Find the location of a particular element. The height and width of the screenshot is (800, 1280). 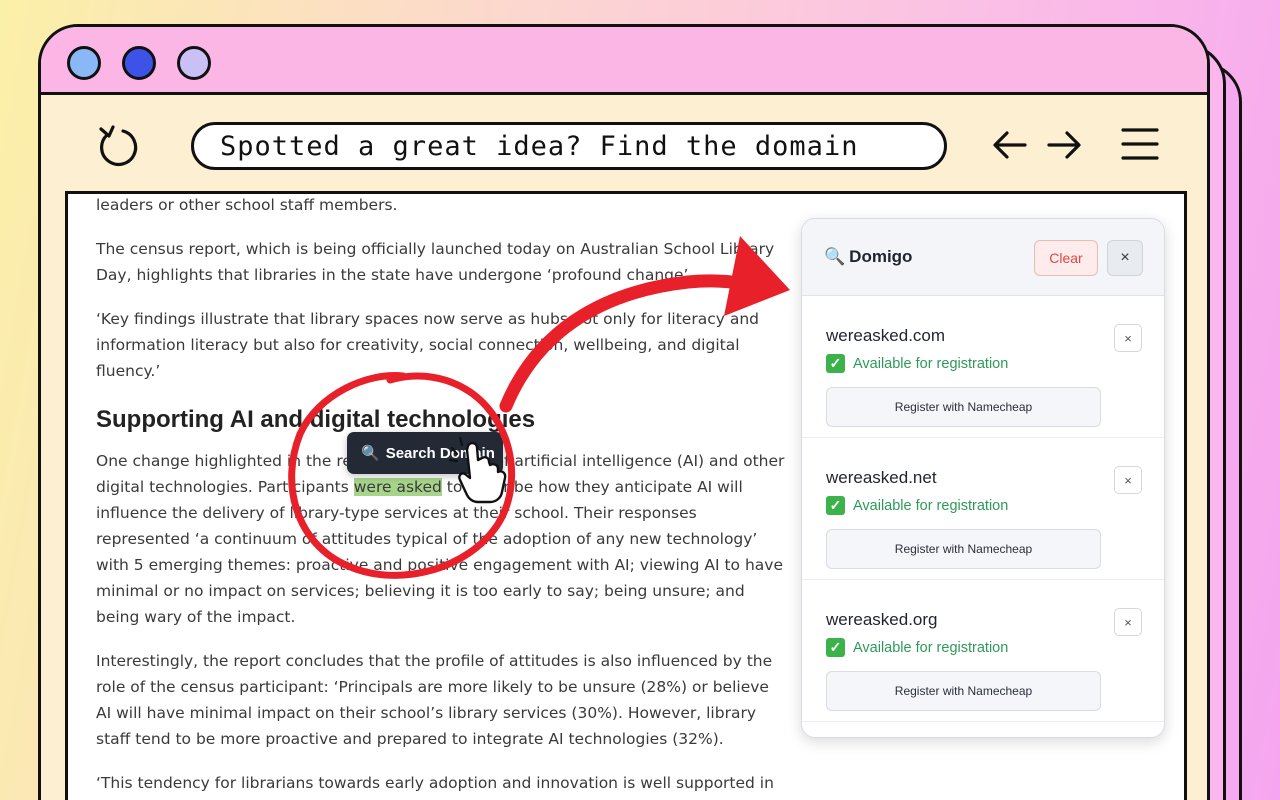

annotation-arrow-head is located at coordinates (757, 276).